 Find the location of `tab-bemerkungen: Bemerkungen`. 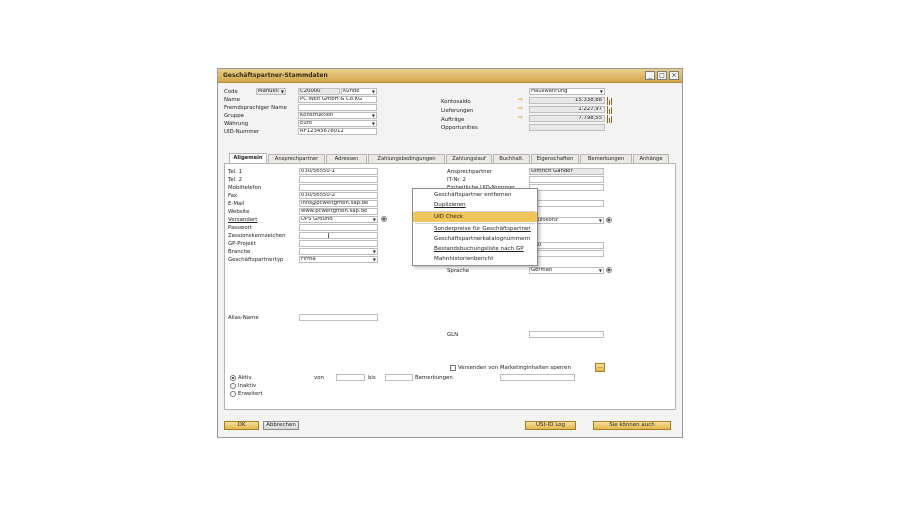

tab-bemerkungen: Bemerkungen is located at coordinates (606, 158).